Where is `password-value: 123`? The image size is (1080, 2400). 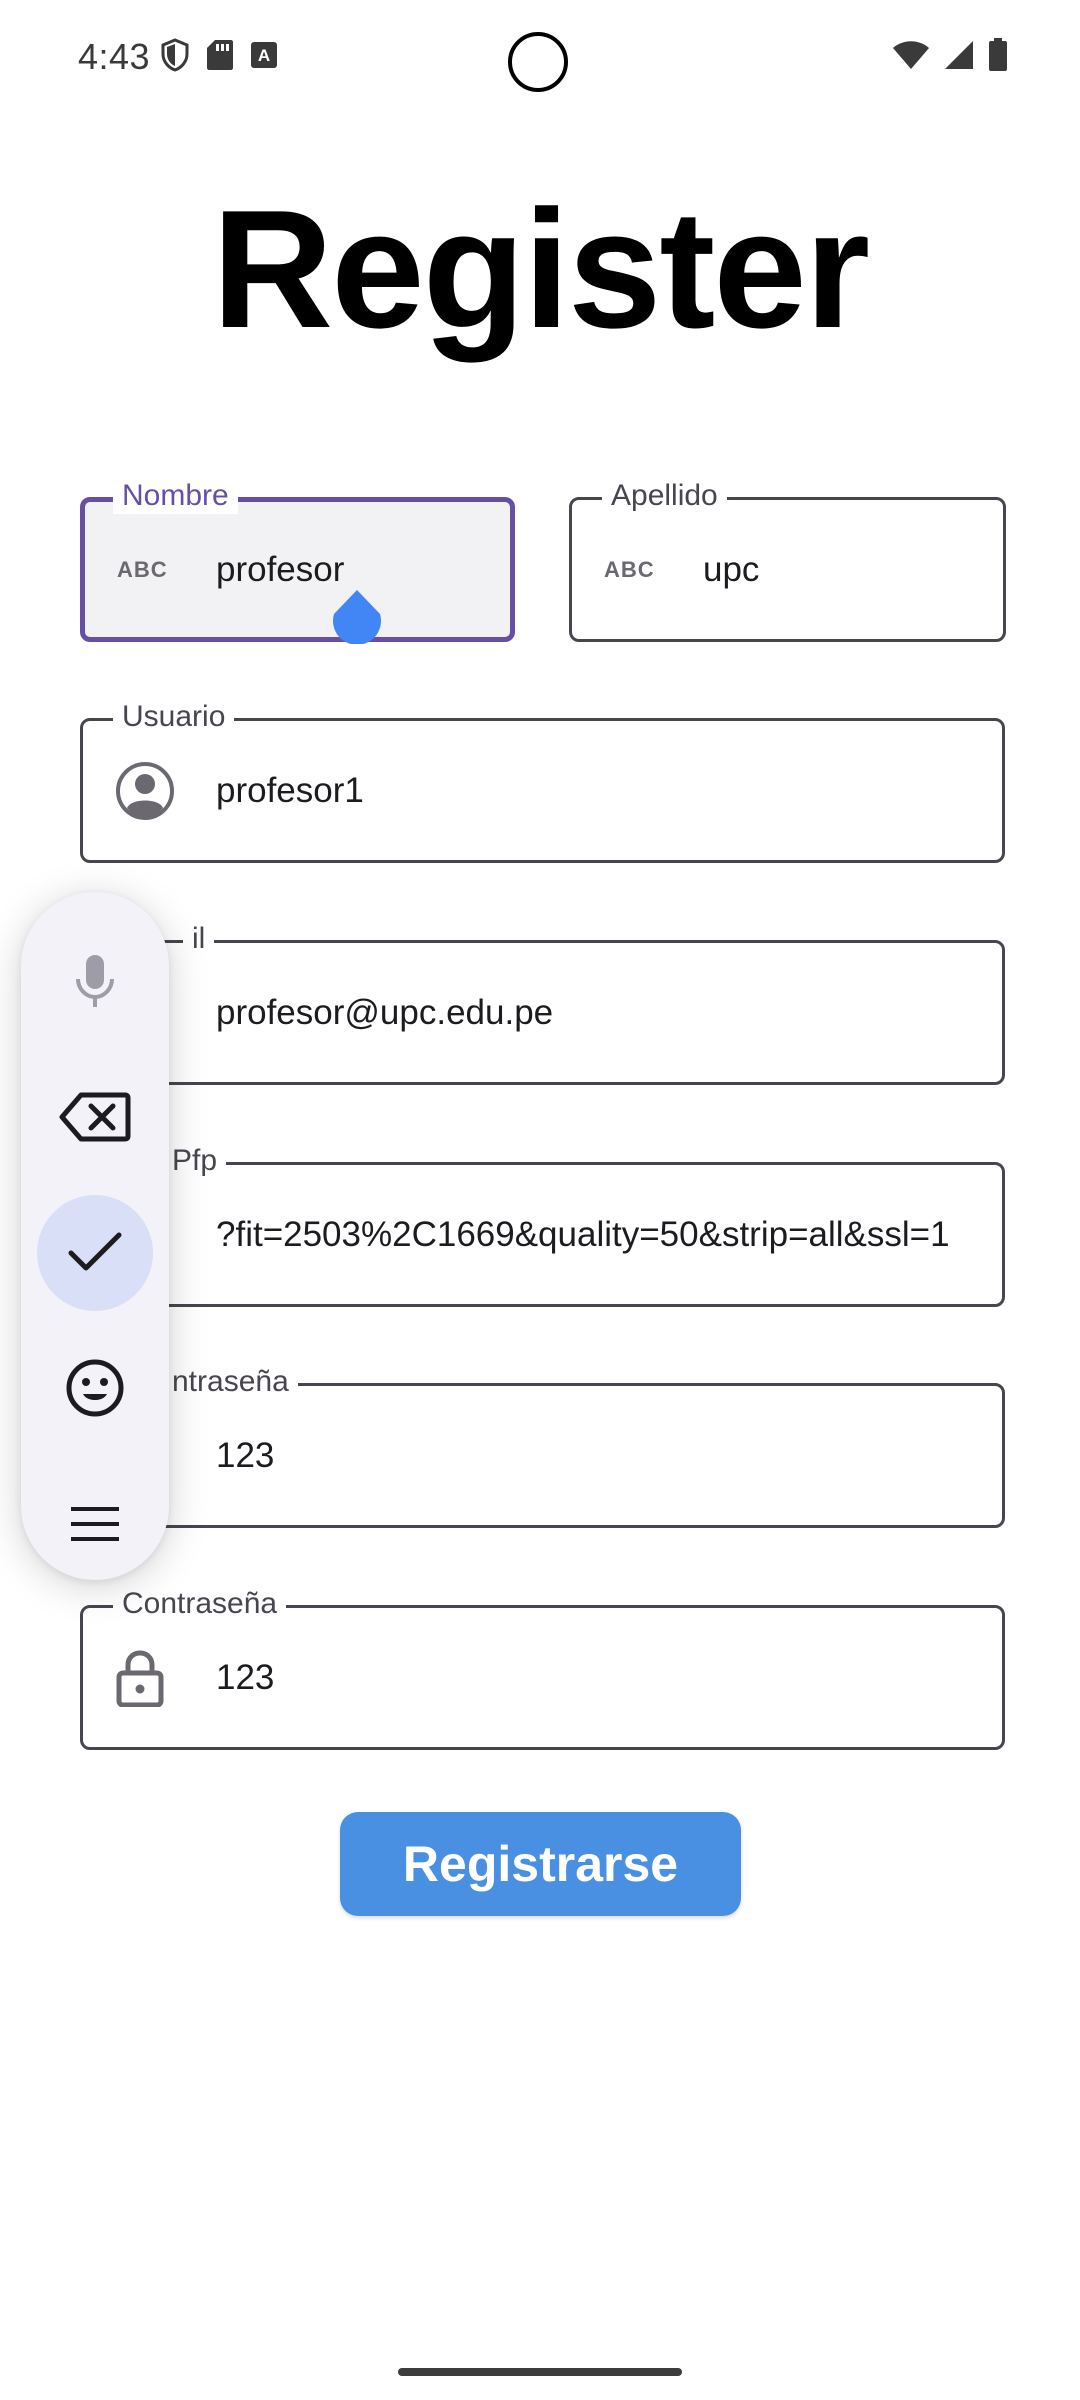 password-value: 123 is located at coordinates (245, 1455).